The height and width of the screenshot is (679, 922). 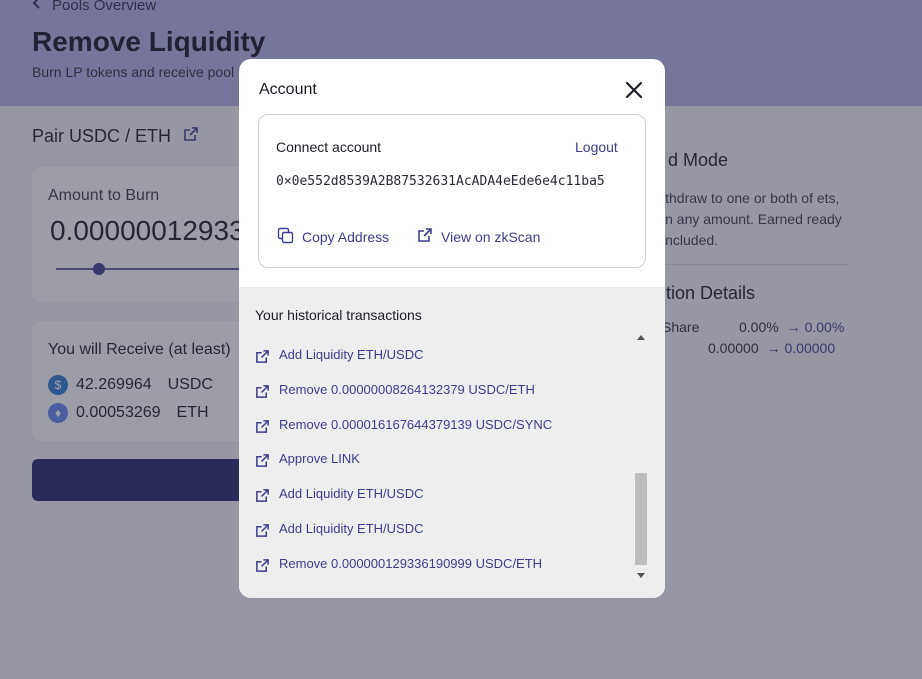 What do you see at coordinates (338, 315) in the screenshot?
I see `history-title: Your historical transactions` at bounding box center [338, 315].